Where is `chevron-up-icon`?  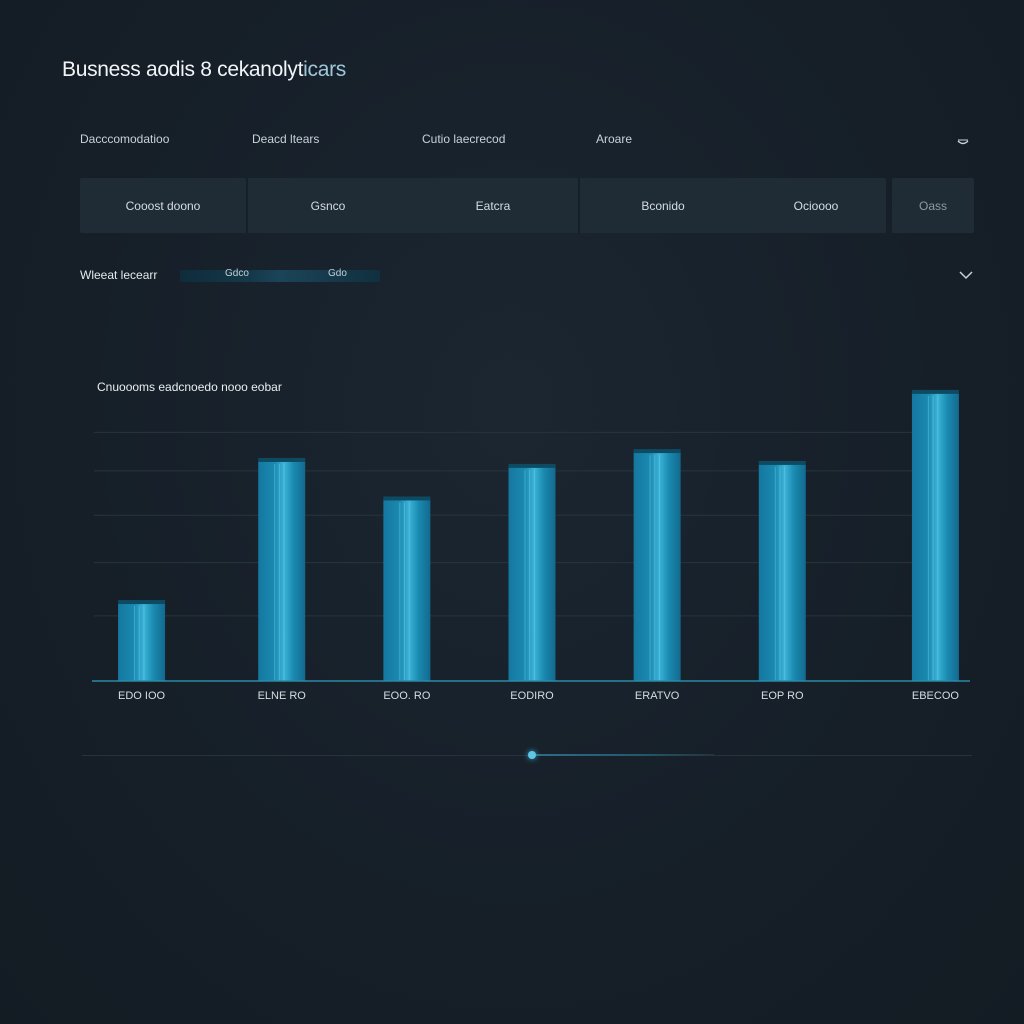 chevron-up-icon is located at coordinates (963, 139).